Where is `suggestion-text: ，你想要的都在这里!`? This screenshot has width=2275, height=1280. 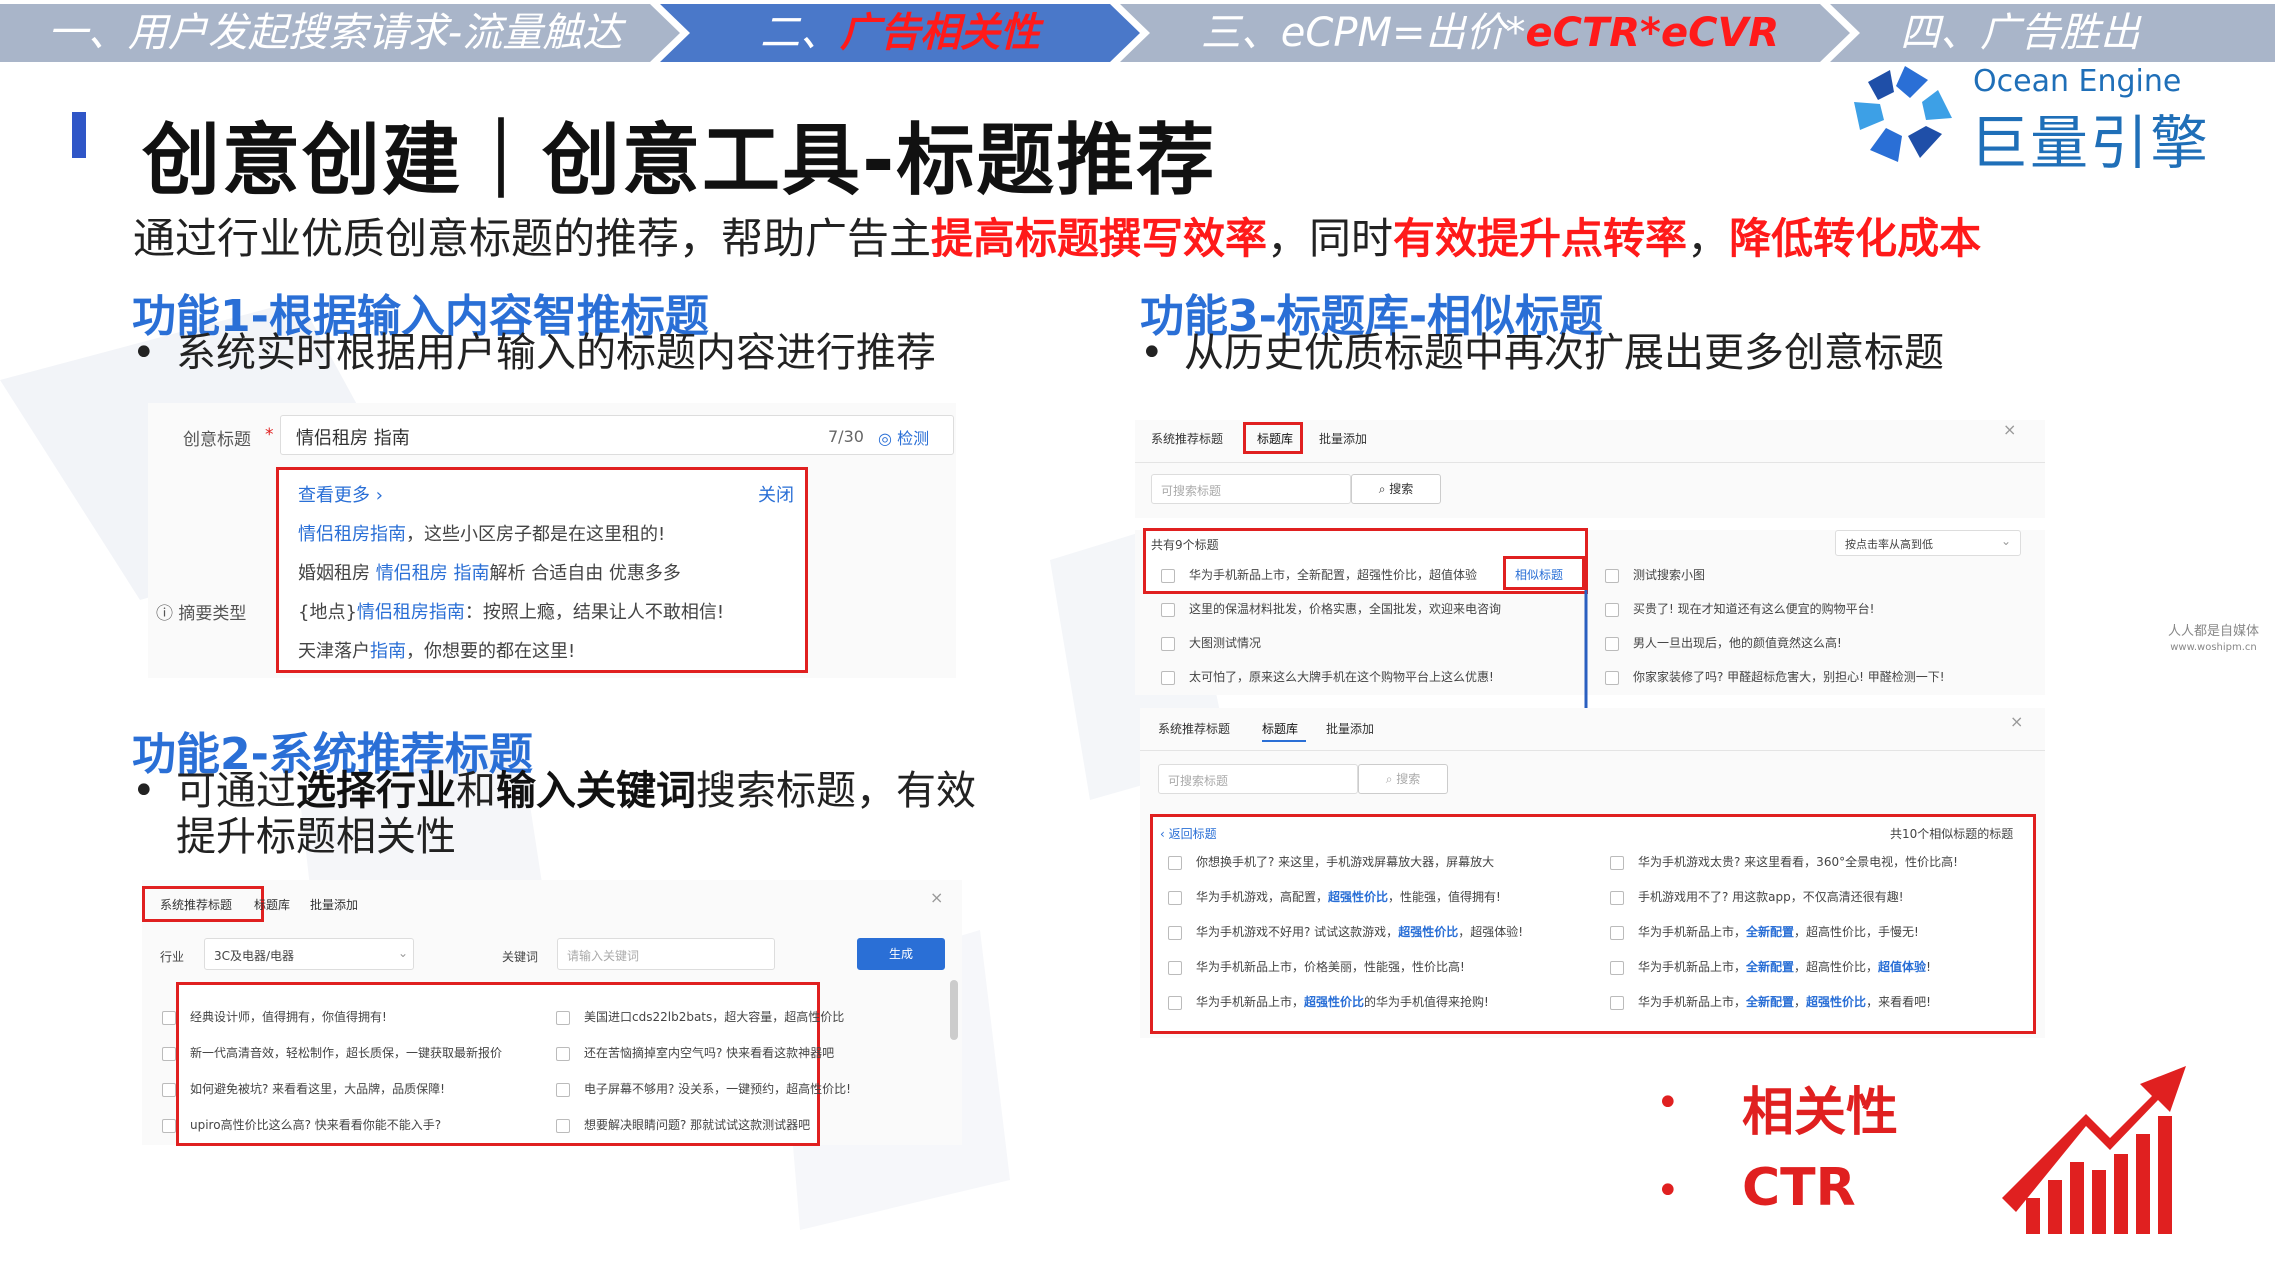 suggestion-text: ，你想要的都在这里! is located at coordinates (491, 651).